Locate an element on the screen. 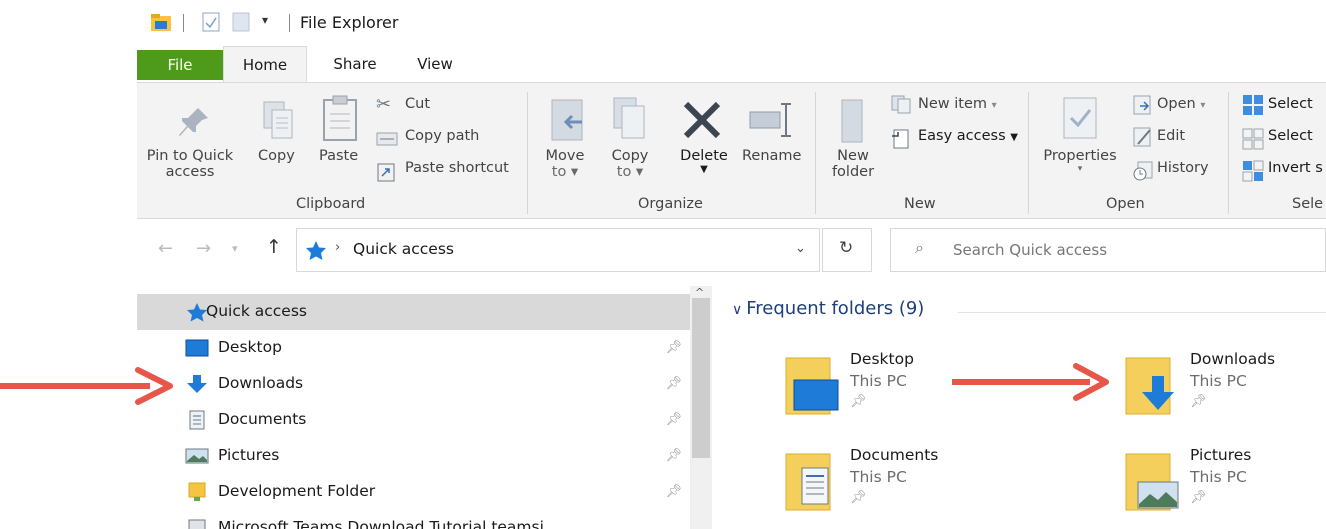 The width and height of the screenshot is (1326, 529). back-arrow-icon: ← is located at coordinates (165, 248).